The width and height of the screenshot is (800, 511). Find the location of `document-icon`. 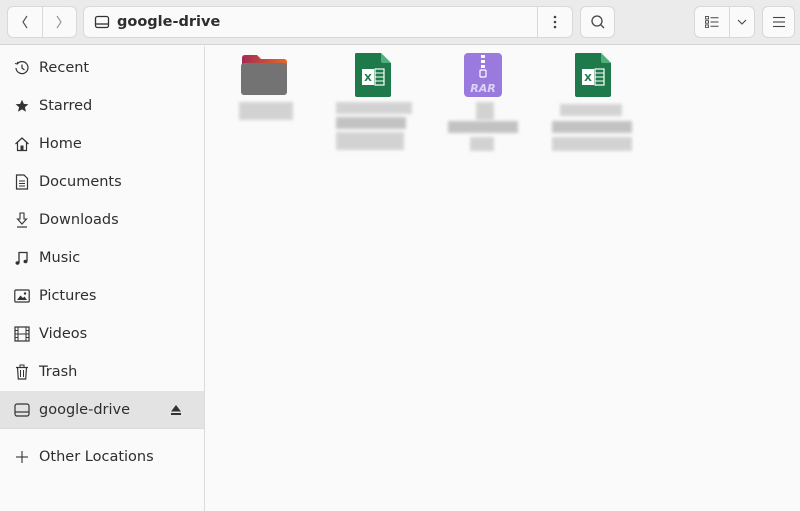

document-icon is located at coordinates (22, 182).